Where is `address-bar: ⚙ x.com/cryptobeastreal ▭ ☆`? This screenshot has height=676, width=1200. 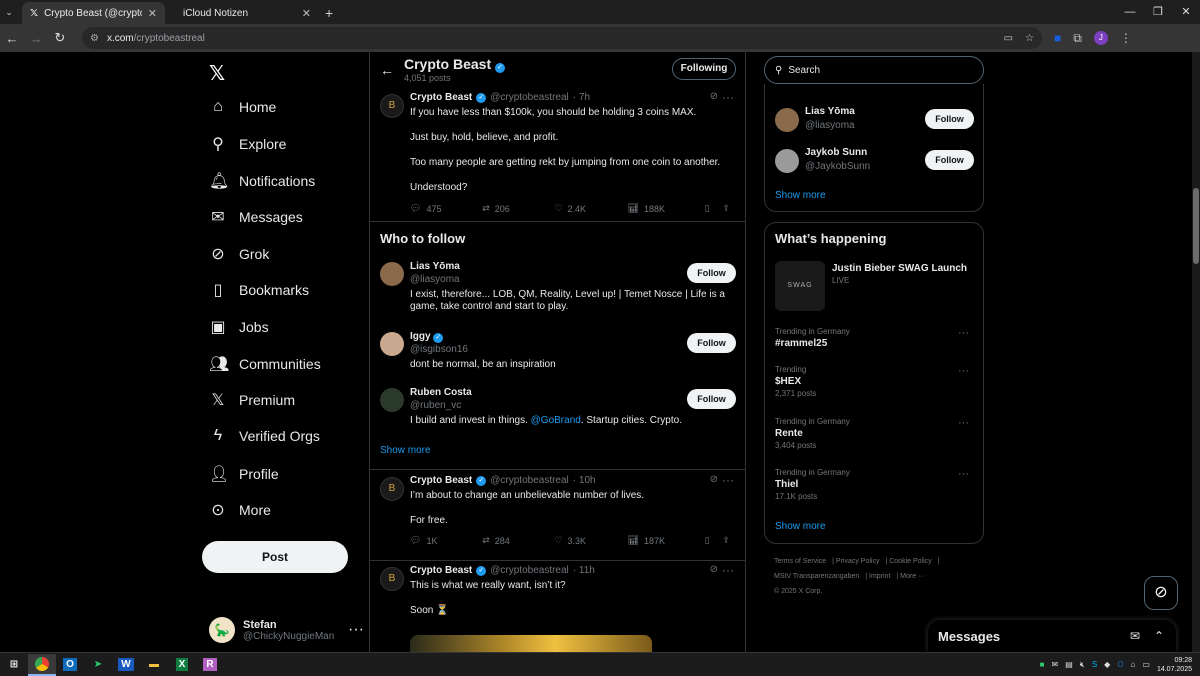
address-bar: ⚙ x.com/cryptobeastreal ▭ ☆ is located at coordinates (562, 38).